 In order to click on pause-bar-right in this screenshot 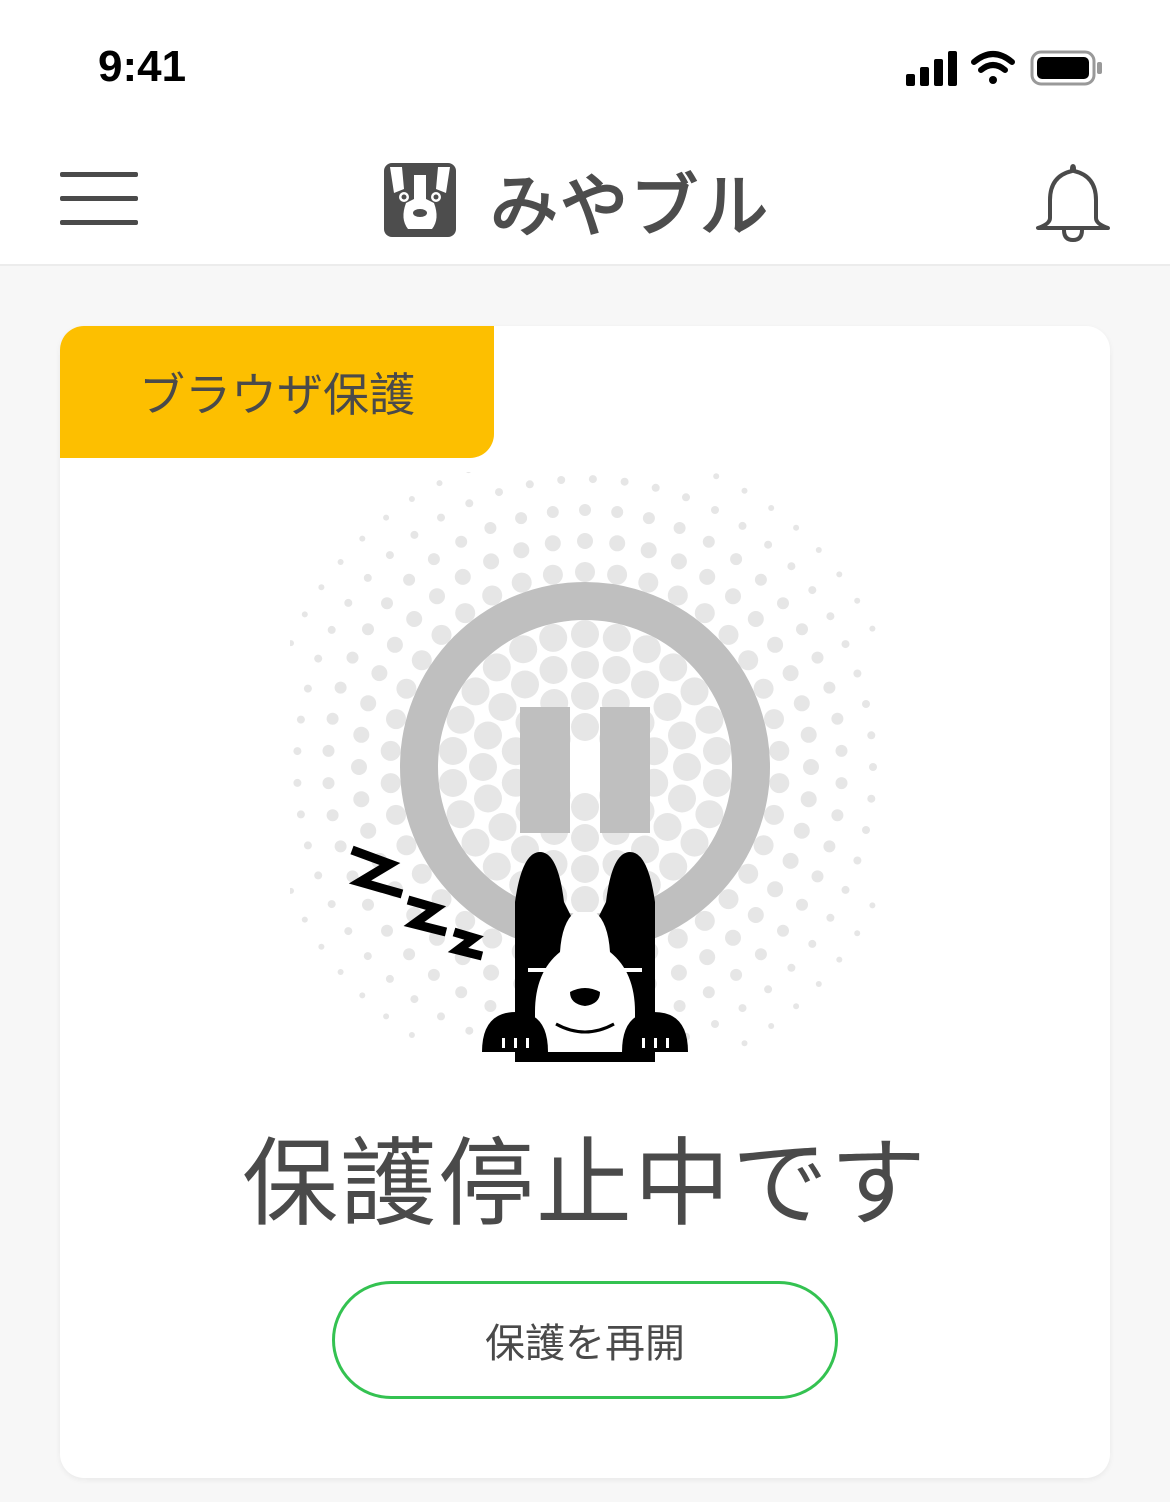, I will do `click(625, 770)`.